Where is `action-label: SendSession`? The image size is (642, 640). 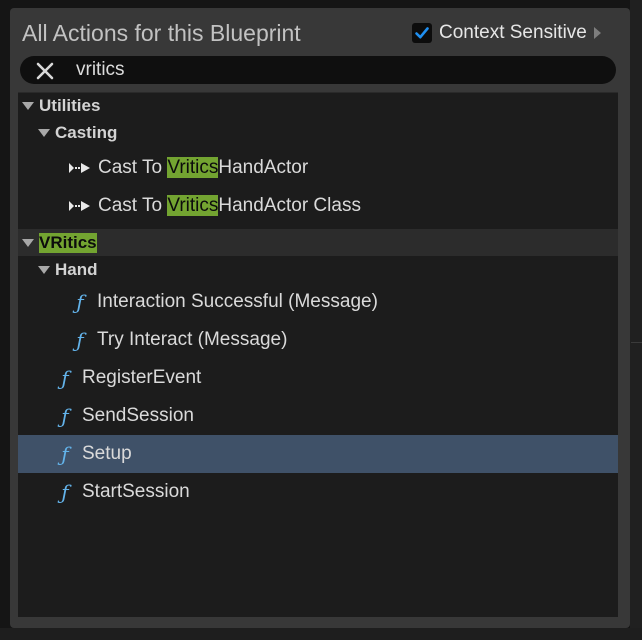
action-label: SendSession is located at coordinates (138, 415).